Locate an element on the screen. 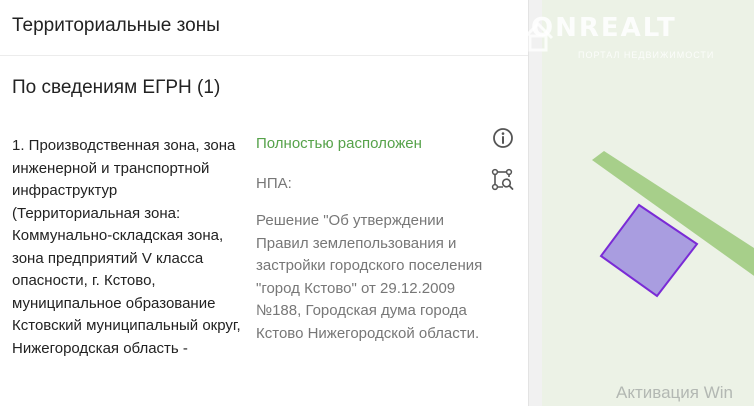 This screenshot has height=406, width=754. map-canvas is located at coordinates (673, 224).